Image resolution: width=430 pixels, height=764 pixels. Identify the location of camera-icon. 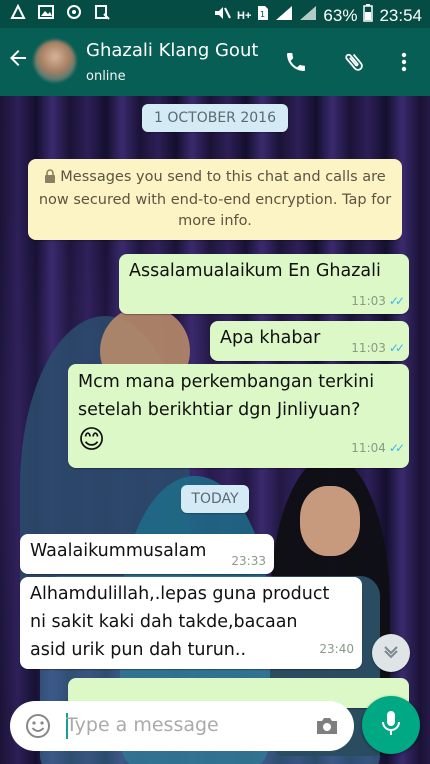
(327, 728).